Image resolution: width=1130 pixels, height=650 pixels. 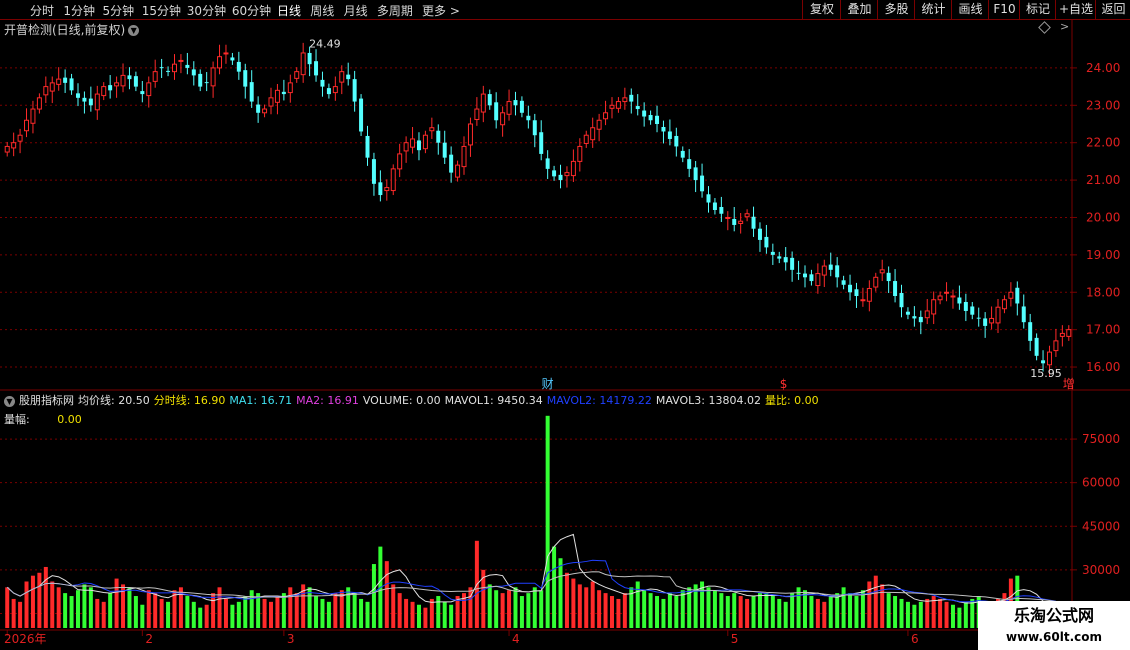 I want to click on indicator-item-4: VOLUME: 0.00, so click(x=401, y=400).